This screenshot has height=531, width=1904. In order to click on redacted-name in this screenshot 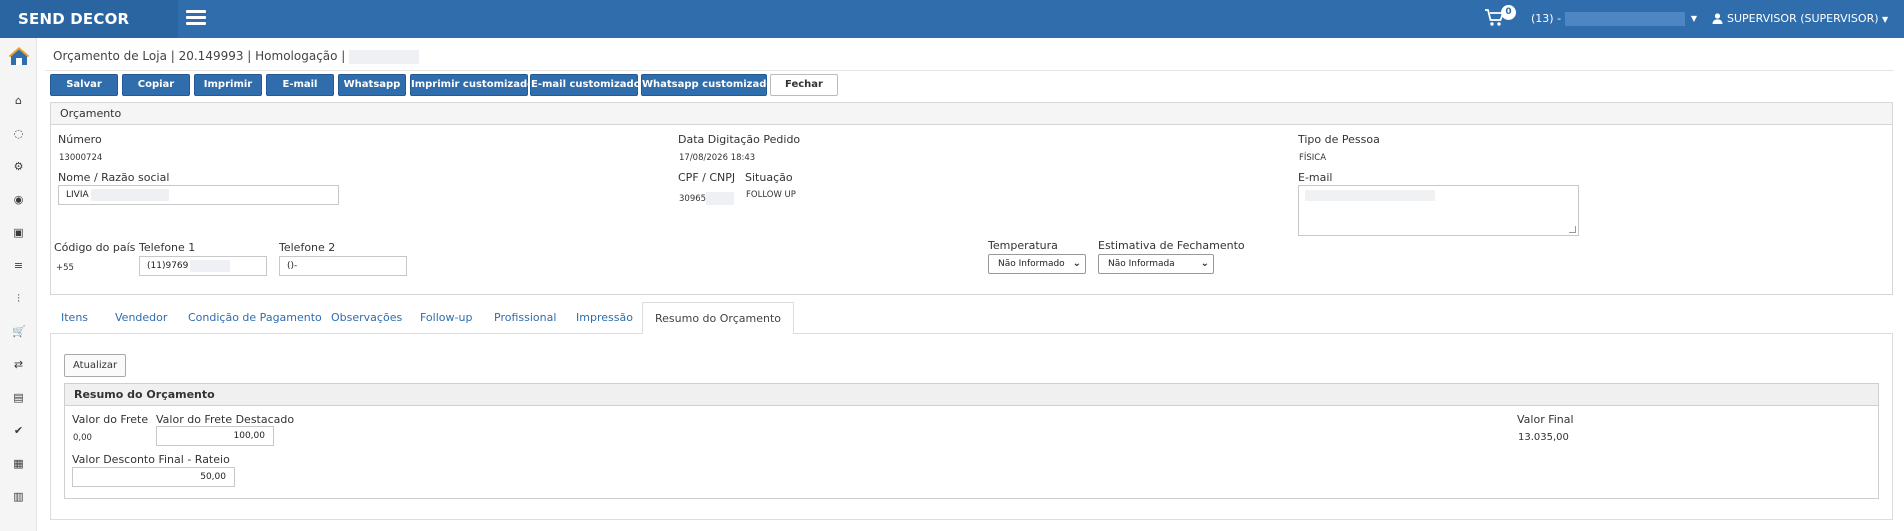, I will do `click(129, 194)`.